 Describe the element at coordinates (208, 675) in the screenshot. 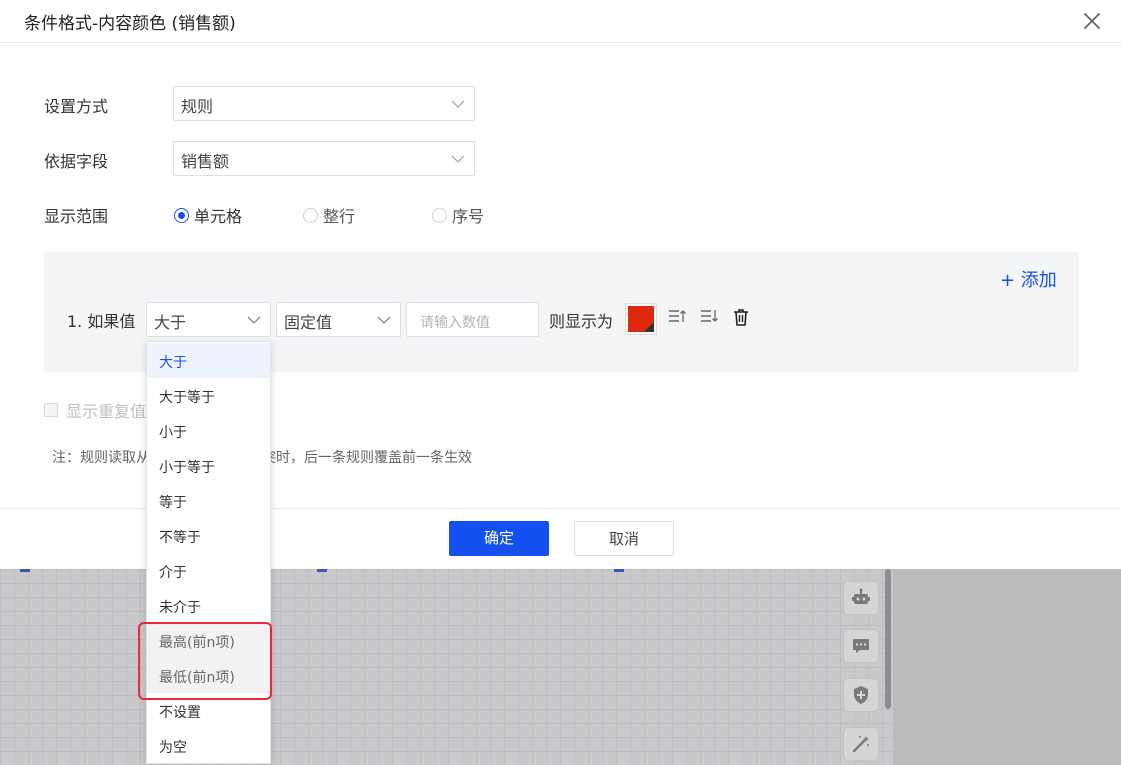

I see `dropdown-option: 最低(前n项)` at that location.